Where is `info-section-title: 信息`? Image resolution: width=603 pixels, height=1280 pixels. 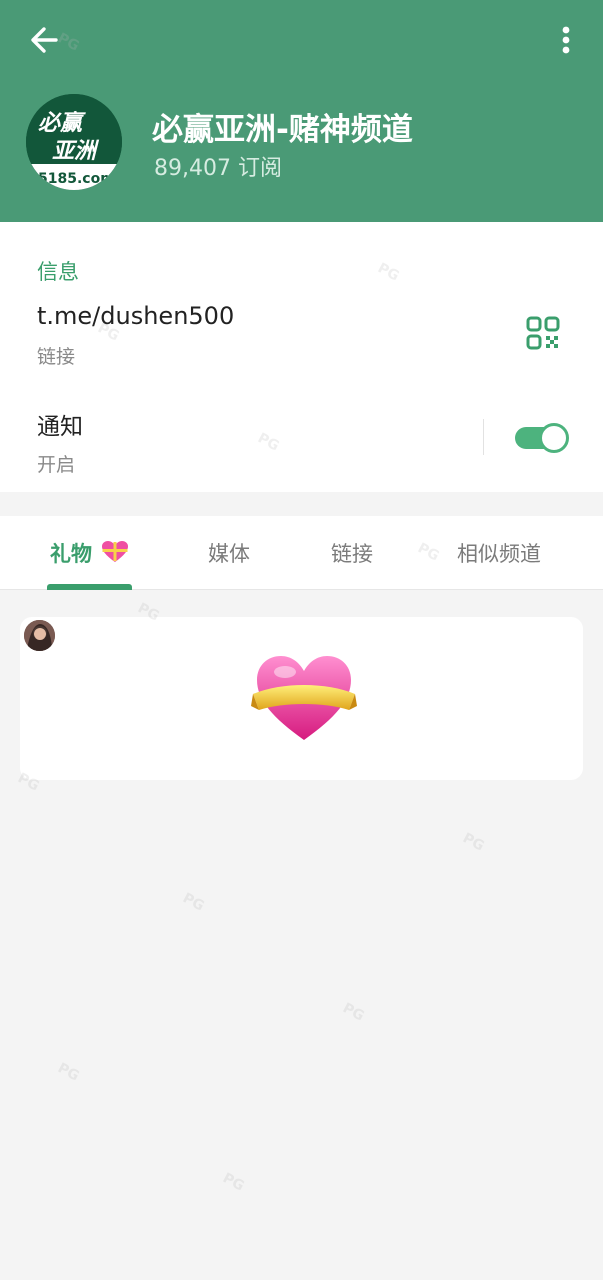 info-section-title: 信息 is located at coordinates (58, 272).